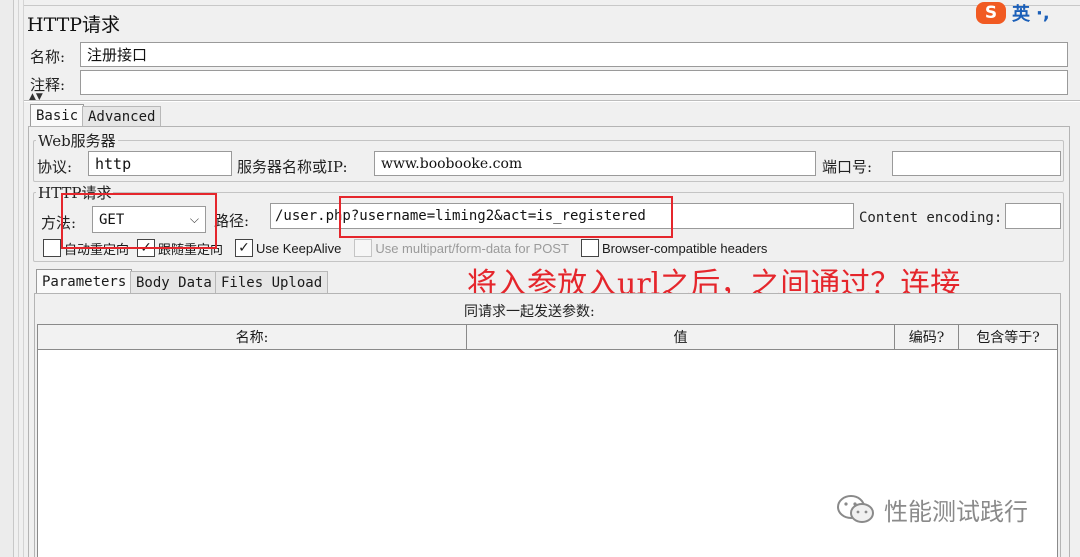 The height and width of the screenshot is (557, 1080). I want to click on tab-advanced: Advanced, so click(122, 116).